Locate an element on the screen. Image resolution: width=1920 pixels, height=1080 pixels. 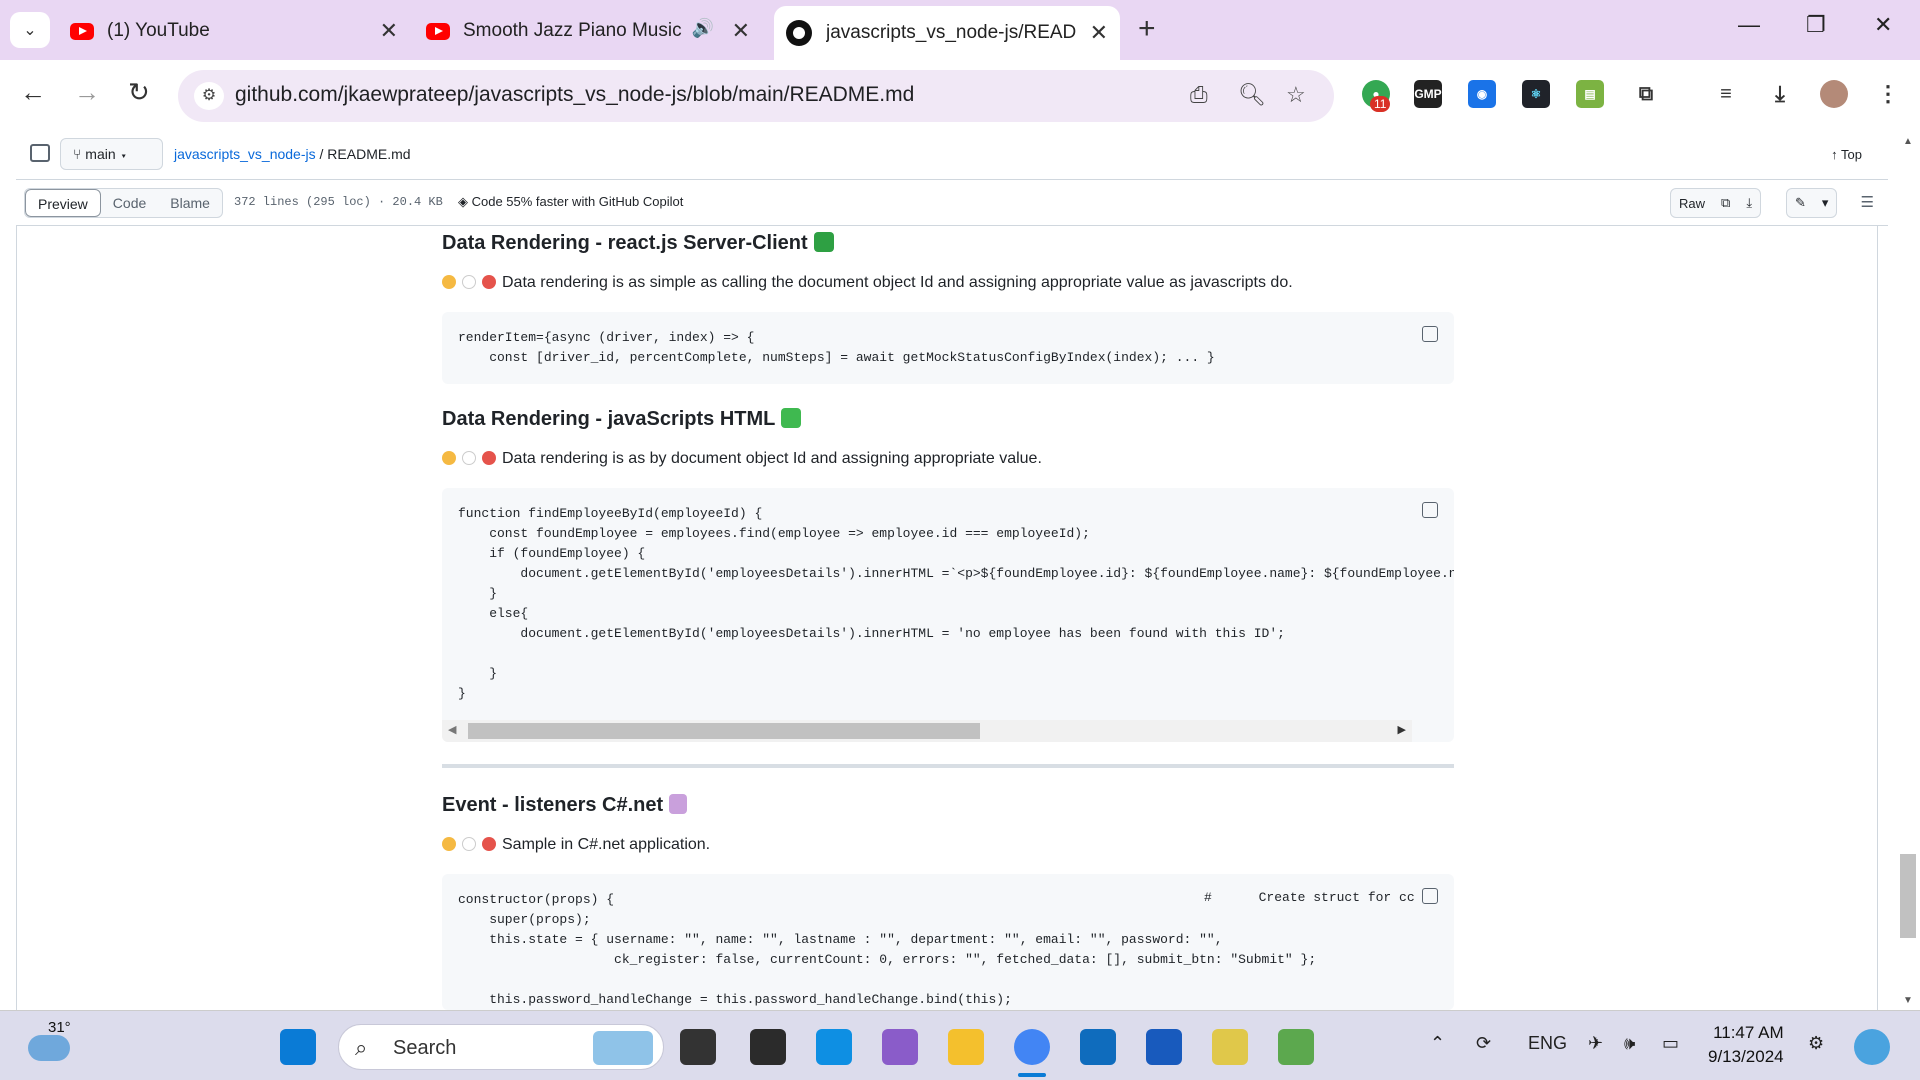
page-scroll-thumb is located at coordinates (1908, 896).